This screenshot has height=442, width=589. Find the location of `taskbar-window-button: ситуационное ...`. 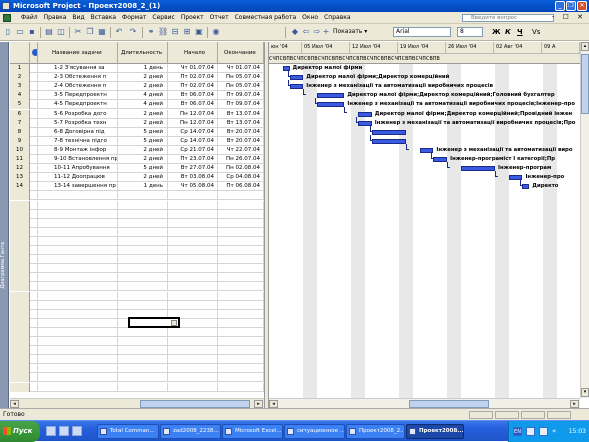

taskbar-window-button: ситуационное ... is located at coordinates (314, 431).